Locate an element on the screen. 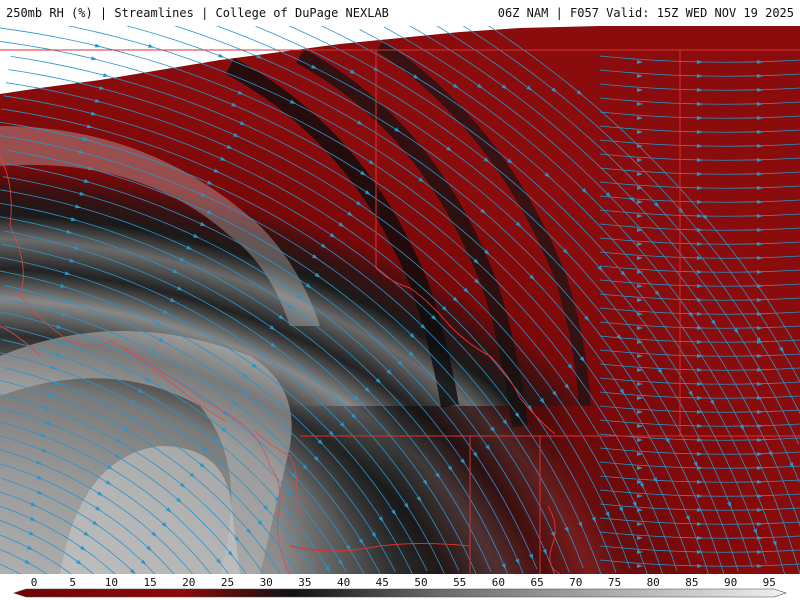 The width and height of the screenshot is (800, 600). colorbar: 0 5 10 15 20 25 30 35 40 45 50 55 60 65 70 75 80 85 90 95 is located at coordinates (400, 587).